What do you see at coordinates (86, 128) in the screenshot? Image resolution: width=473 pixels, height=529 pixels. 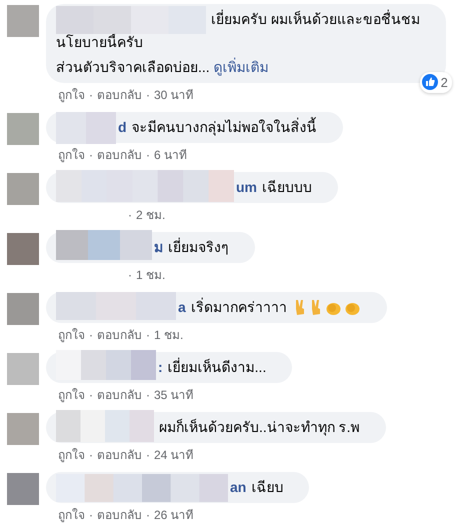 I see `pixelated-blur` at bounding box center [86, 128].